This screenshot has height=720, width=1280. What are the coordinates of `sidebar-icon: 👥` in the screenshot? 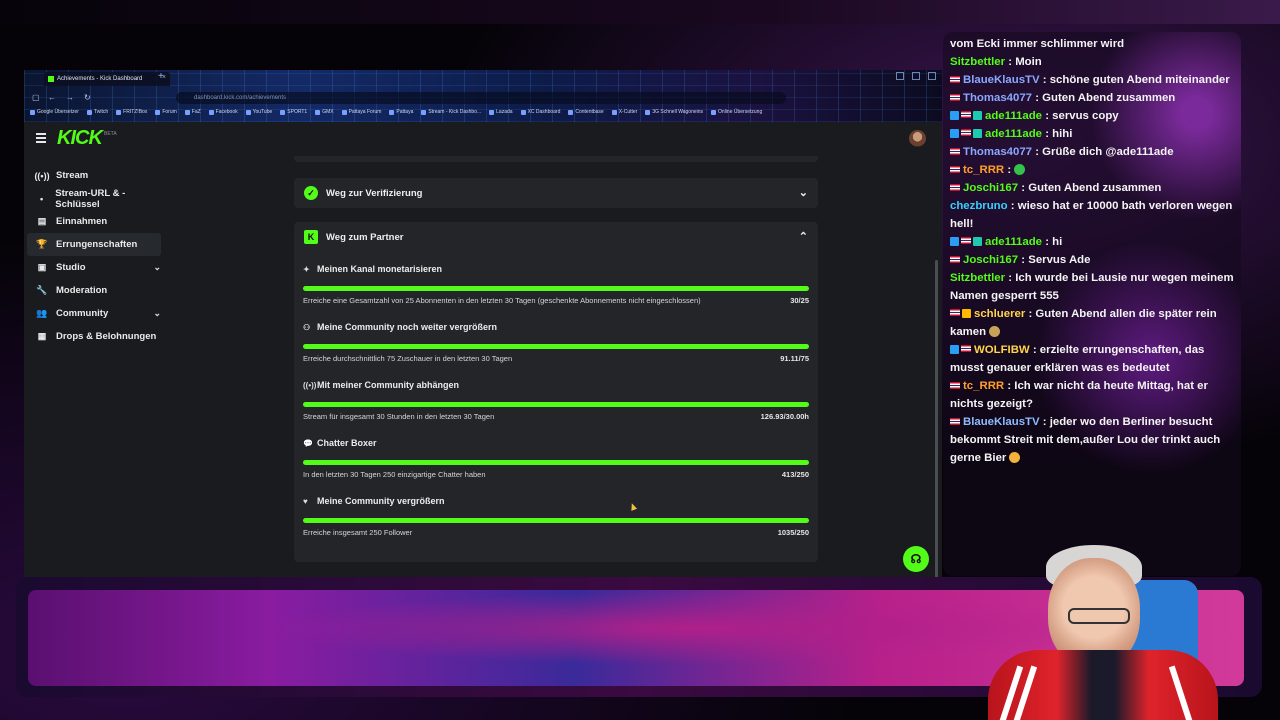 It's located at (42, 313).